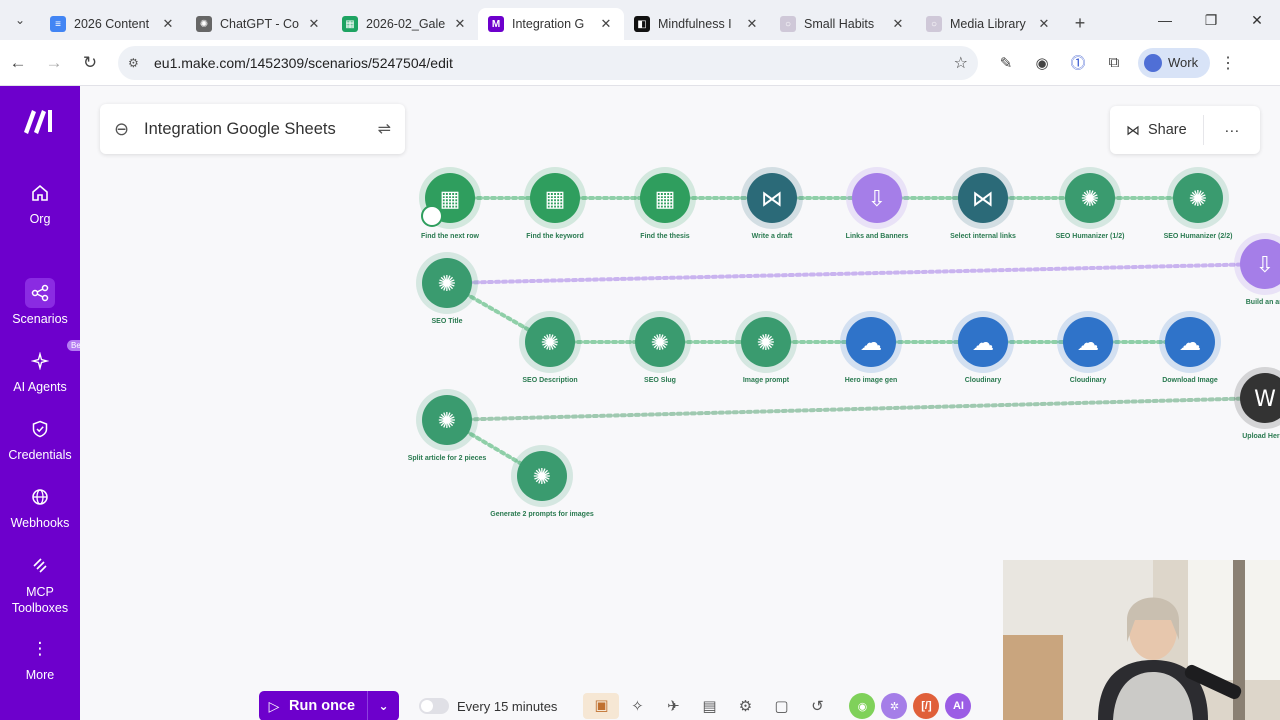 The height and width of the screenshot is (720, 1280). What do you see at coordinates (665, 236) in the screenshot?
I see `module-label: Find the thesis` at bounding box center [665, 236].